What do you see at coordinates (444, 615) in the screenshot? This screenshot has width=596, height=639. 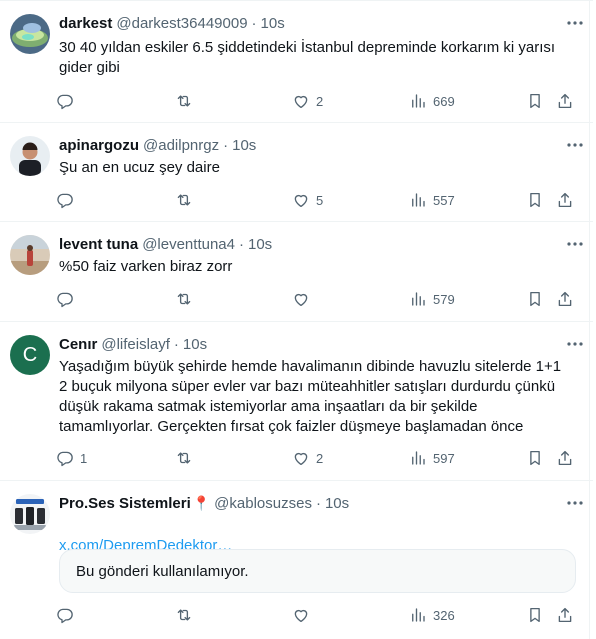 I see `view-count: 326` at bounding box center [444, 615].